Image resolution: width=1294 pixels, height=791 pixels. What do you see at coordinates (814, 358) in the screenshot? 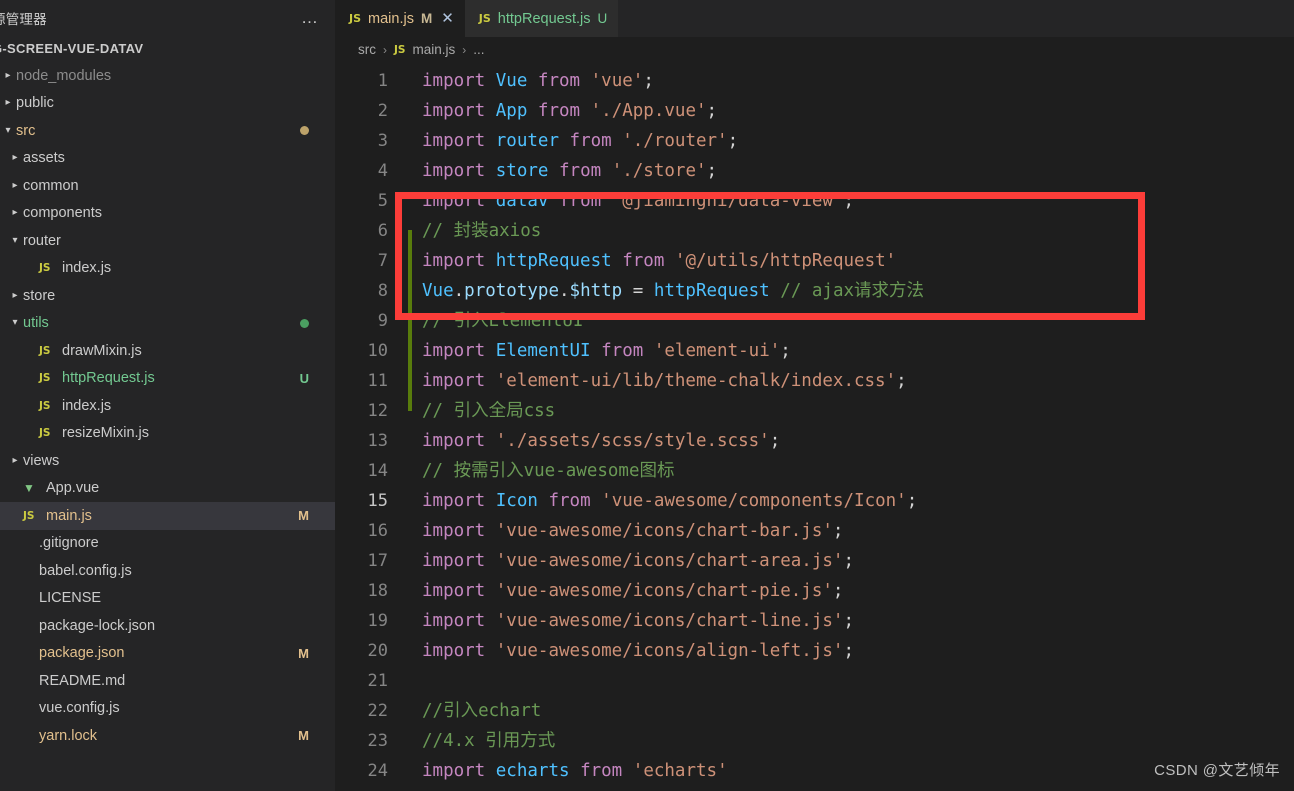
I see `code-line: 10 import ElementUI from 'element-ui';` at bounding box center [814, 358].